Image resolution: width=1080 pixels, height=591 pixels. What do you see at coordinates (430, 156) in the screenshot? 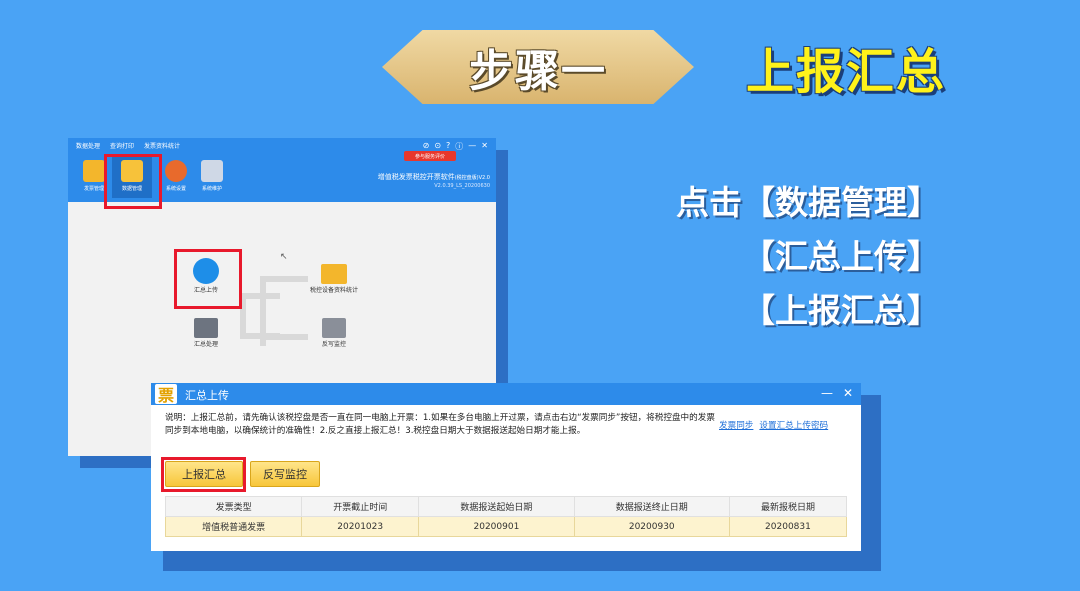
I see `service-evaluation-button: 参与服务评价` at bounding box center [430, 156].